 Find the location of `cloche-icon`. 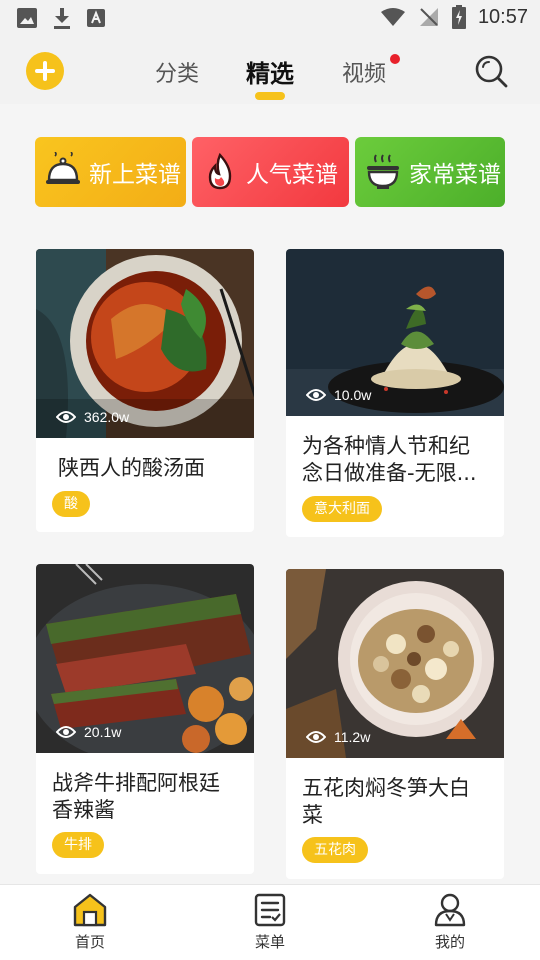

cloche-icon is located at coordinates (63, 168).